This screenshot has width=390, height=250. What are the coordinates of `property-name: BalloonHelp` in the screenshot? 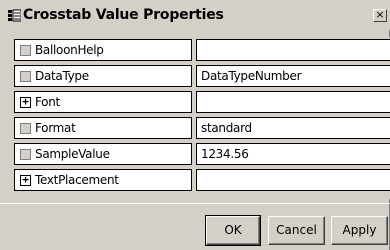 It's located at (69, 50).